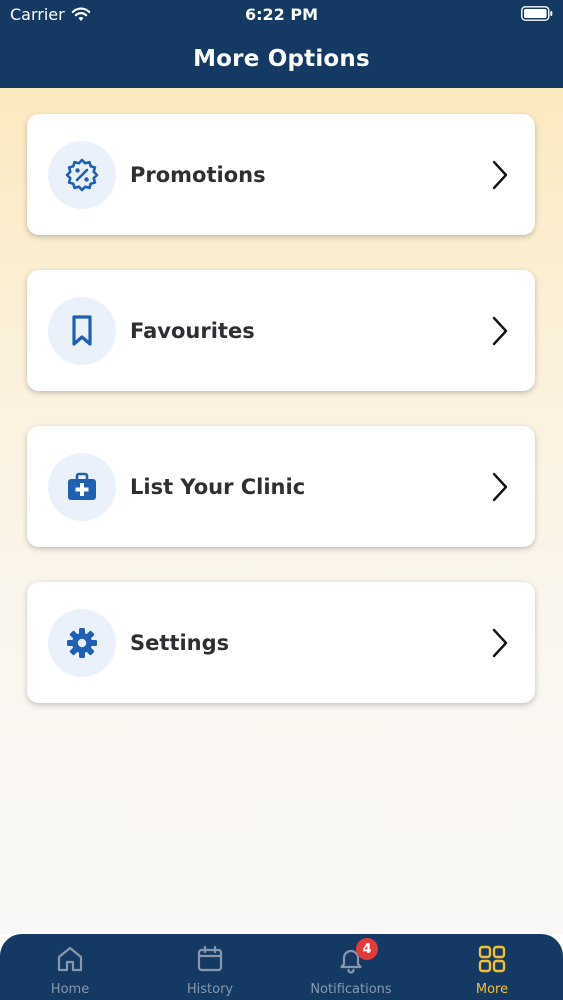 This screenshot has height=1000, width=563. What do you see at coordinates (492, 959) in the screenshot?
I see `grid-icon` at bounding box center [492, 959].